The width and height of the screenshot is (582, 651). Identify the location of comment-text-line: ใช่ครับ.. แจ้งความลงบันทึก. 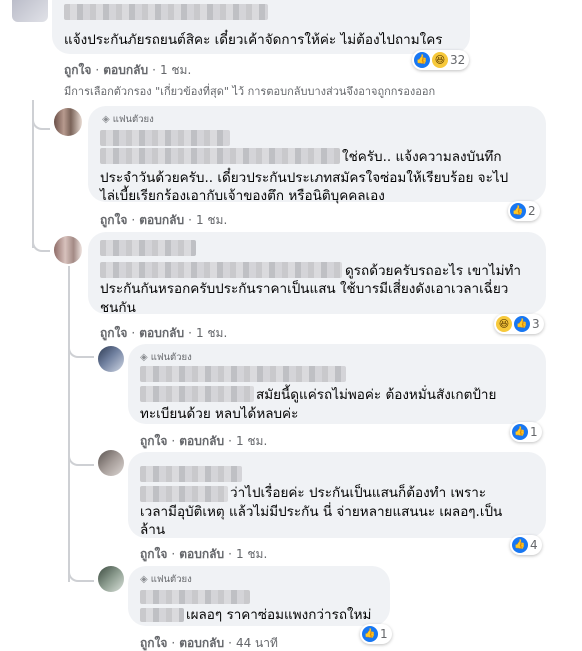
(422, 157).